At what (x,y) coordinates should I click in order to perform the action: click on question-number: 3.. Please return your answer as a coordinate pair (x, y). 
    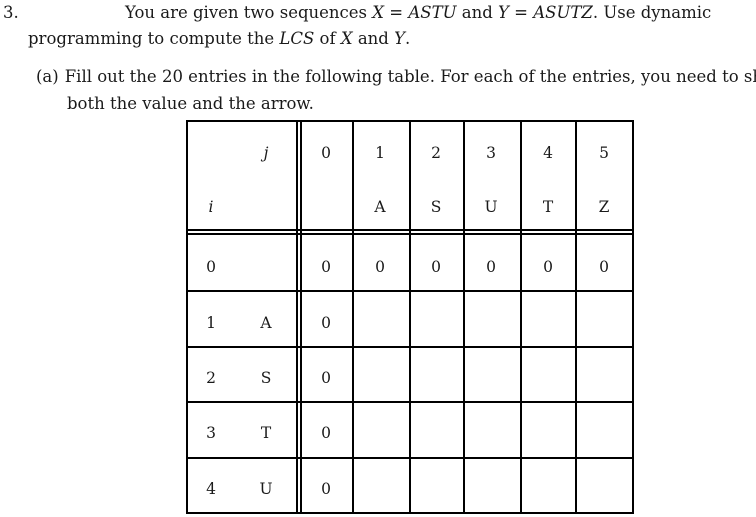
    Looking at the image, I should click on (11, 12).